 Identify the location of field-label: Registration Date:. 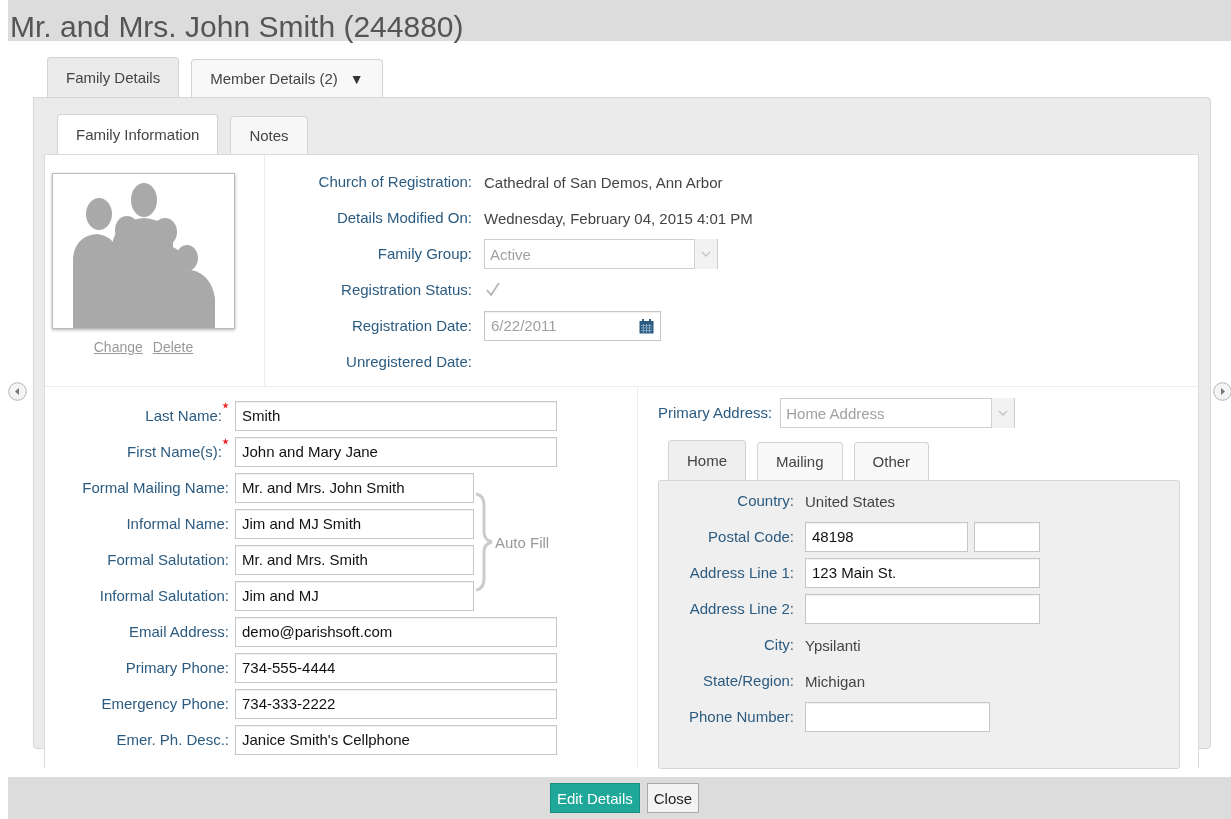
(411, 326).